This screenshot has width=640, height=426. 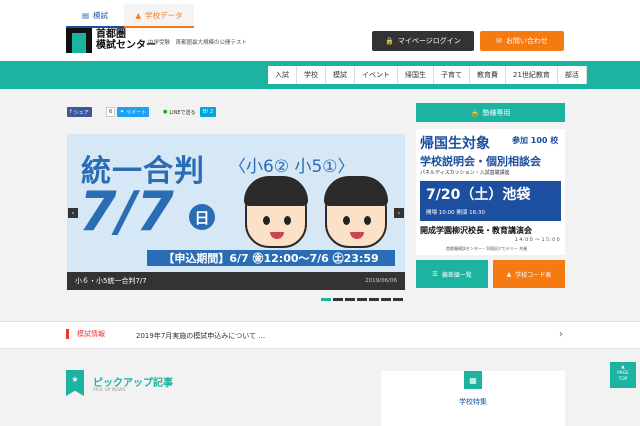 I want to click on ad-line3: パネルディスカッション・入試基礎講座, so click(x=465, y=173).